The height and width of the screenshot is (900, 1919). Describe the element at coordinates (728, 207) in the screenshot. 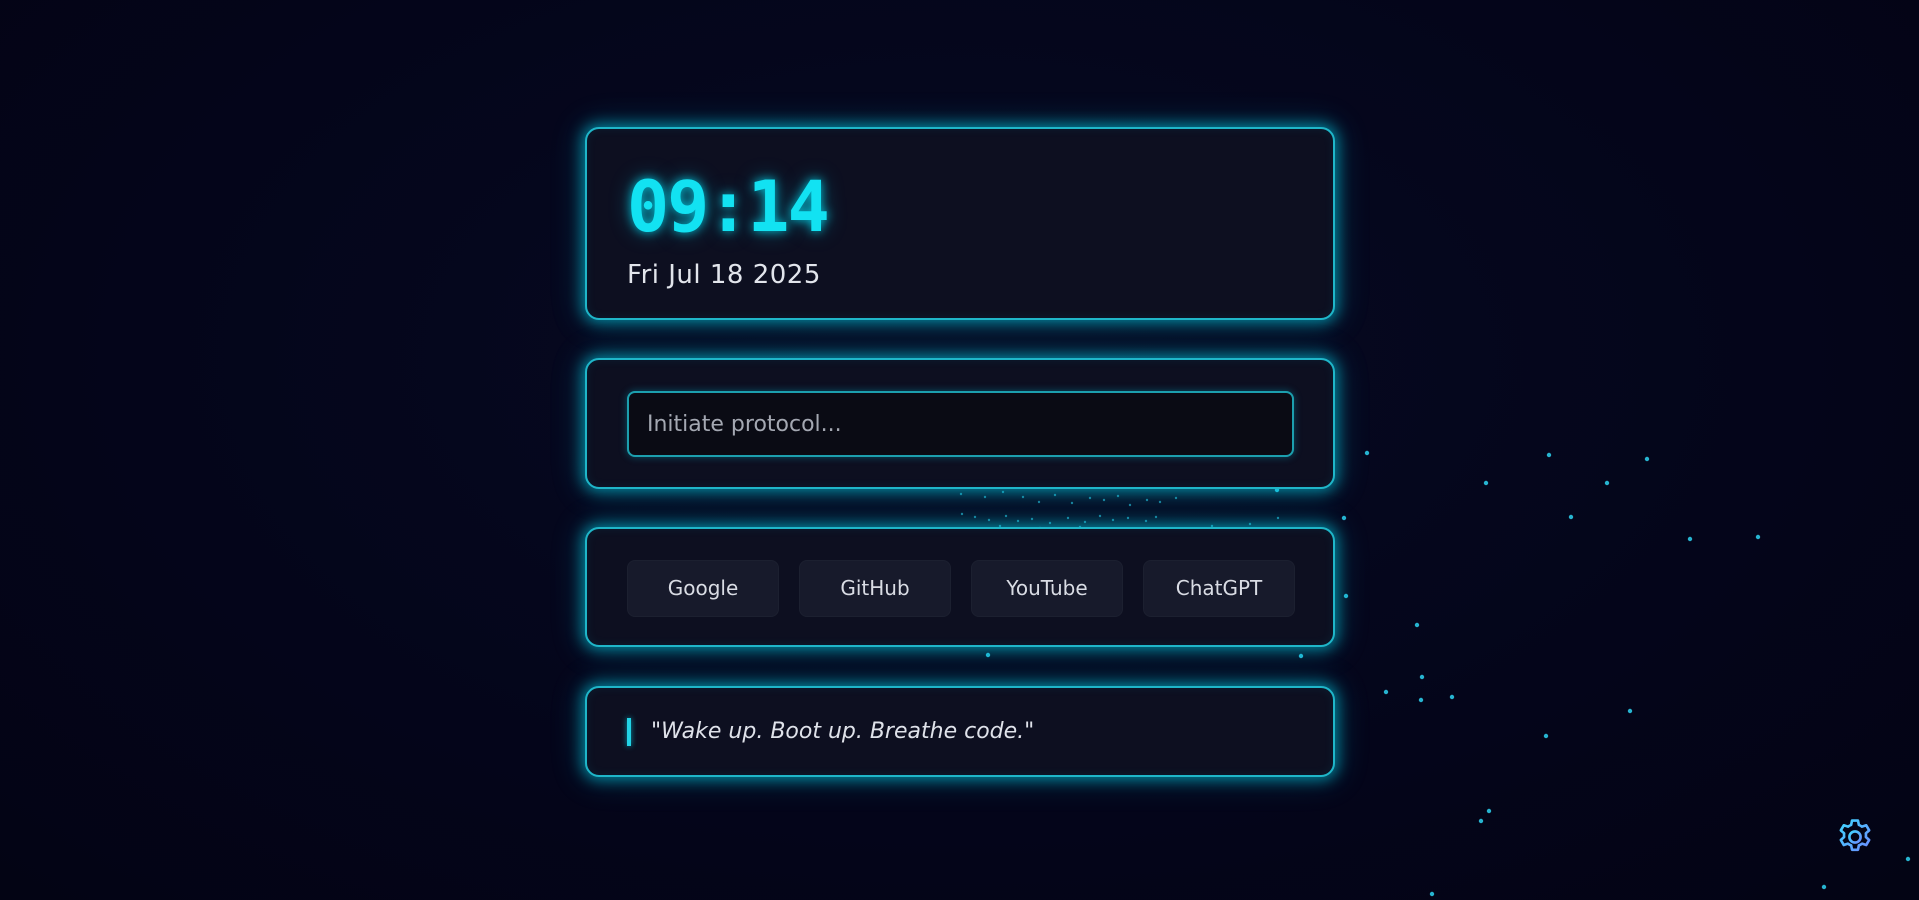

I see `clock-time: 09:14` at that location.